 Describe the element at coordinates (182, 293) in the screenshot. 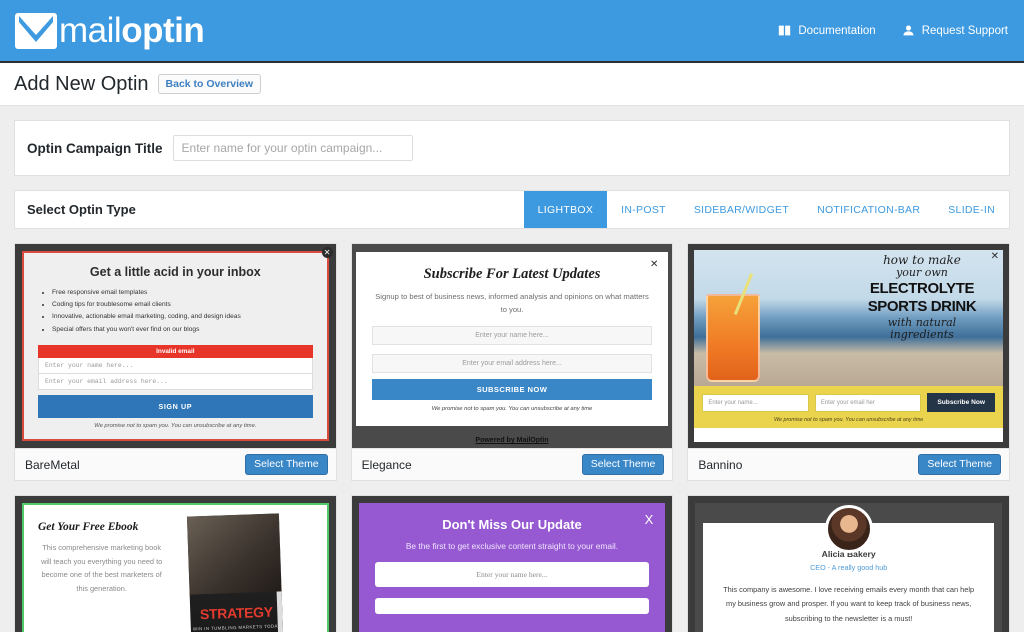

I see `list-item: Free responsive email templates` at that location.